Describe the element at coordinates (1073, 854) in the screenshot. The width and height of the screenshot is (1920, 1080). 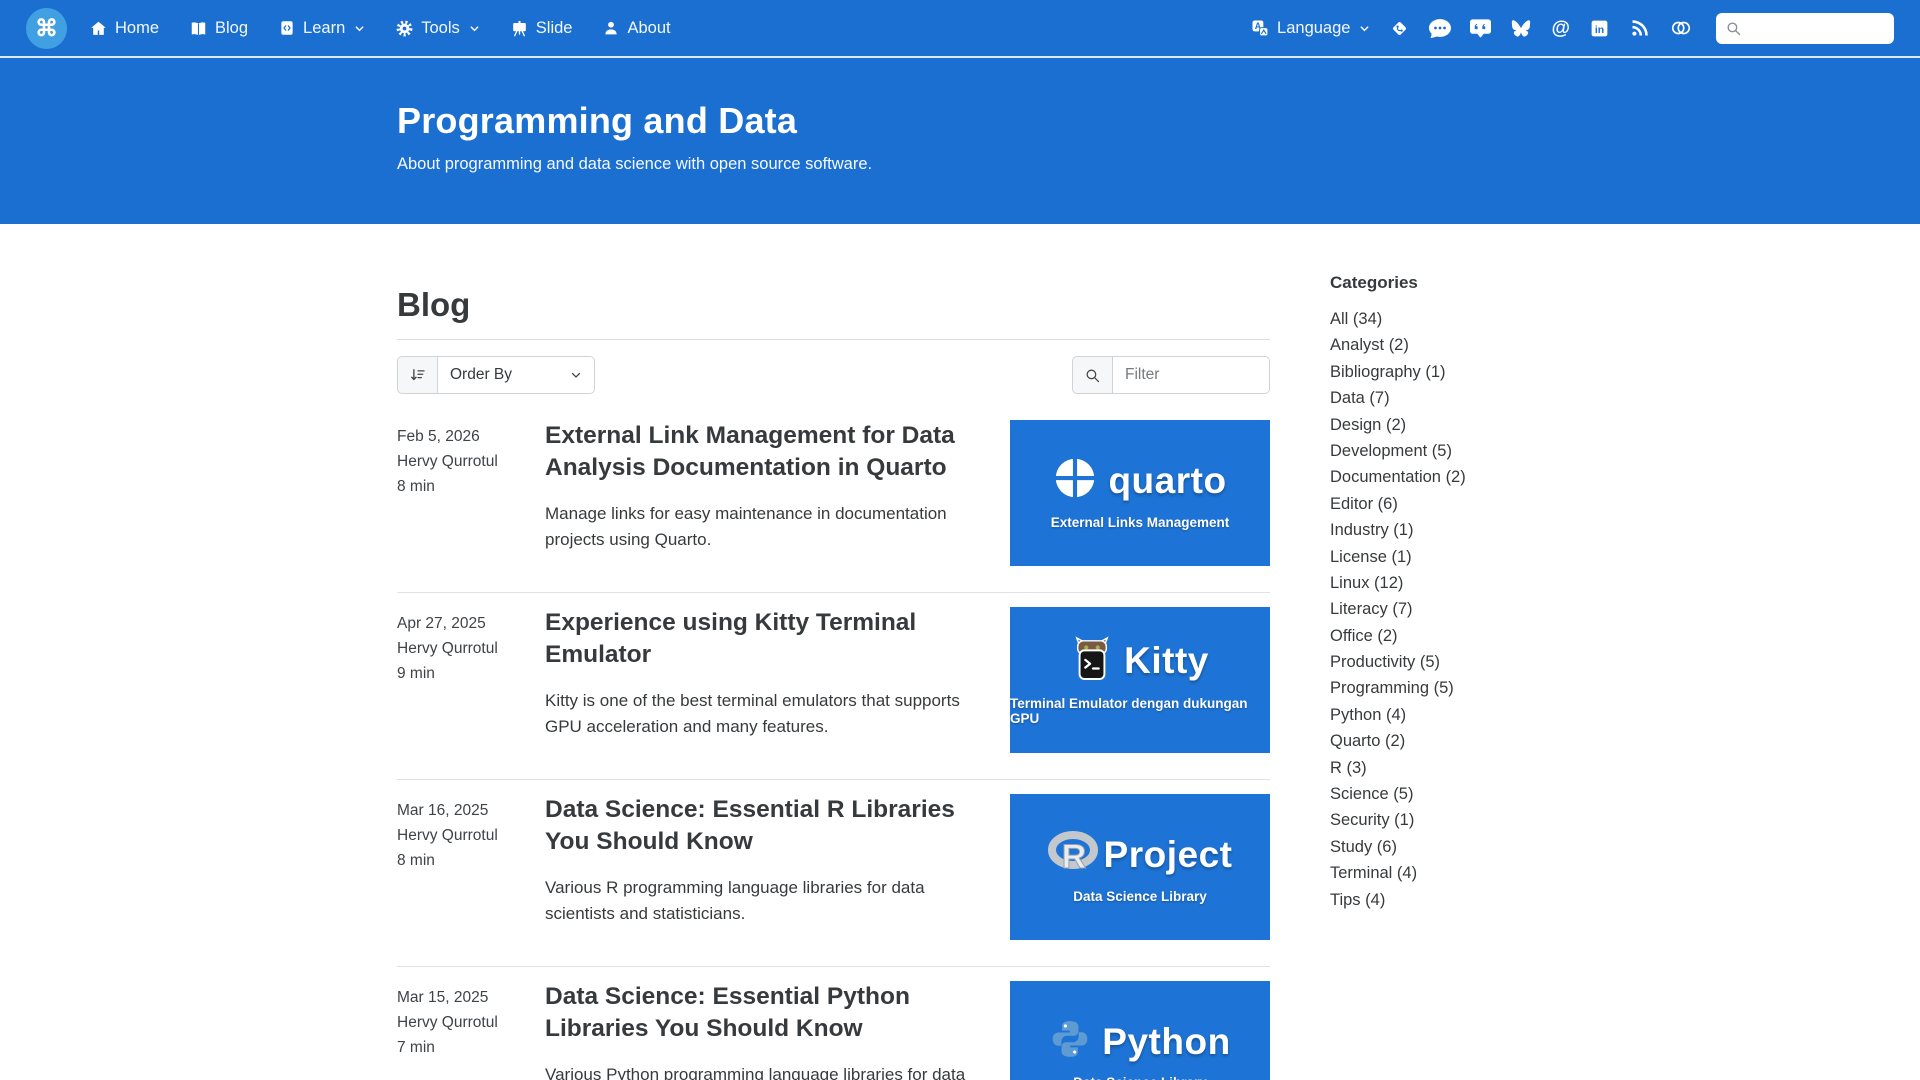
I see `r-logo-icon: R` at that location.